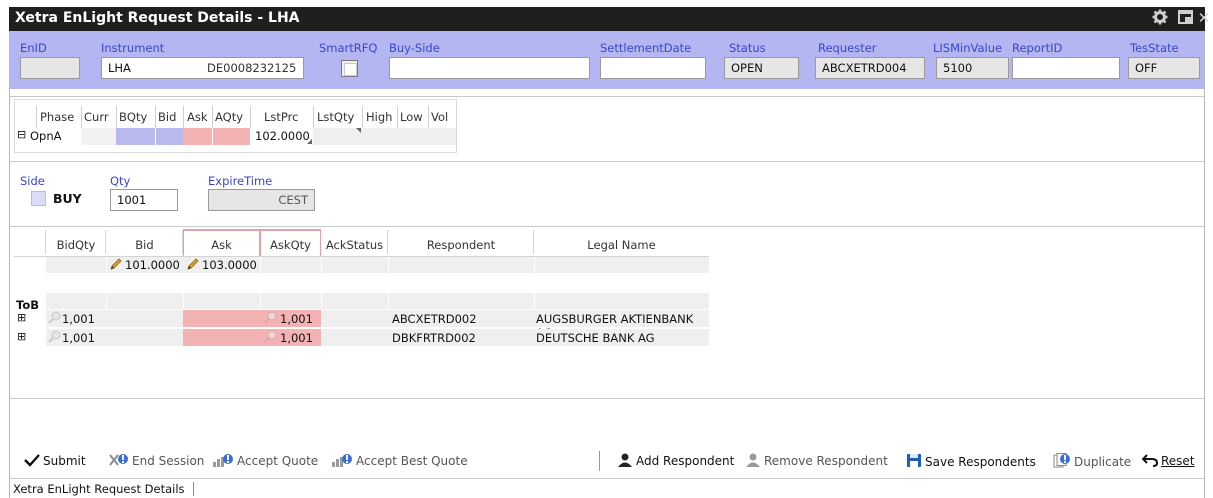  I want to click on add-respondent-label: Add Respondent, so click(685, 461).